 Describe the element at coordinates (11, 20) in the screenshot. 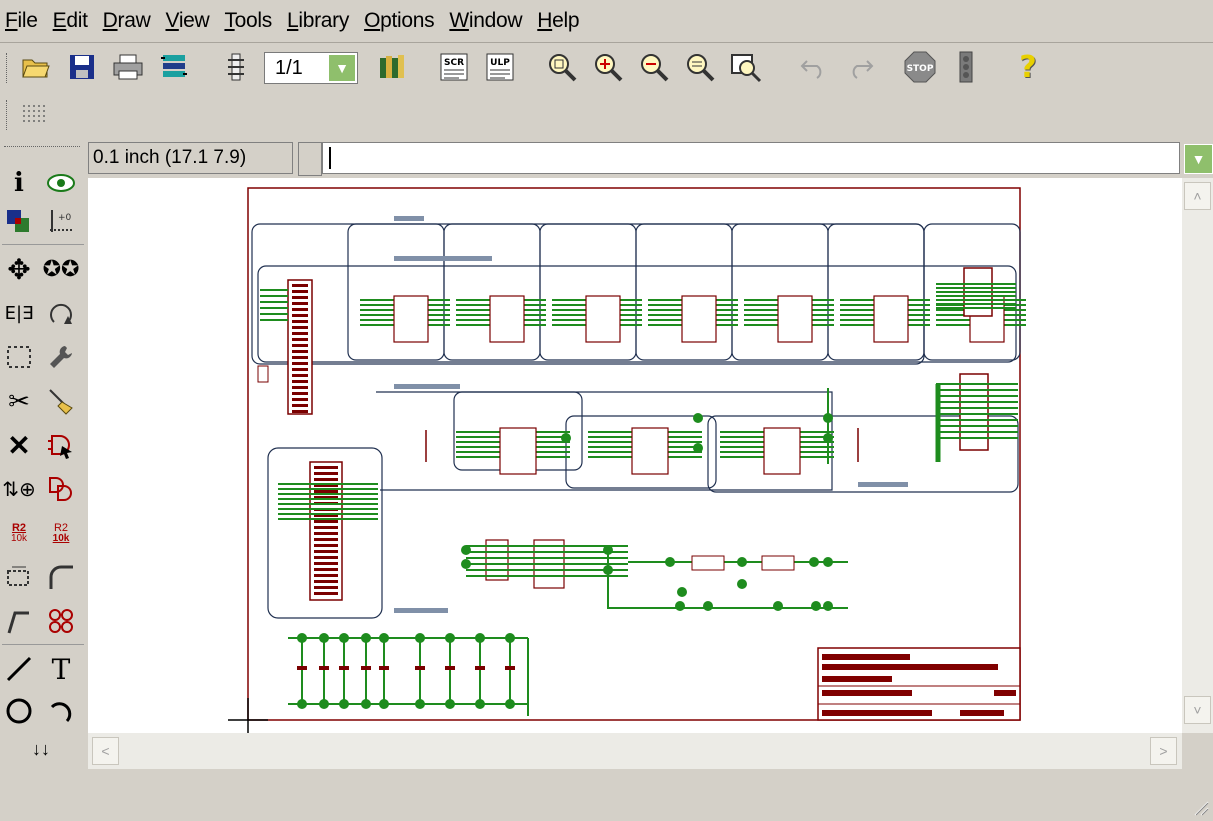

I see `menu-accelerator: F` at that location.